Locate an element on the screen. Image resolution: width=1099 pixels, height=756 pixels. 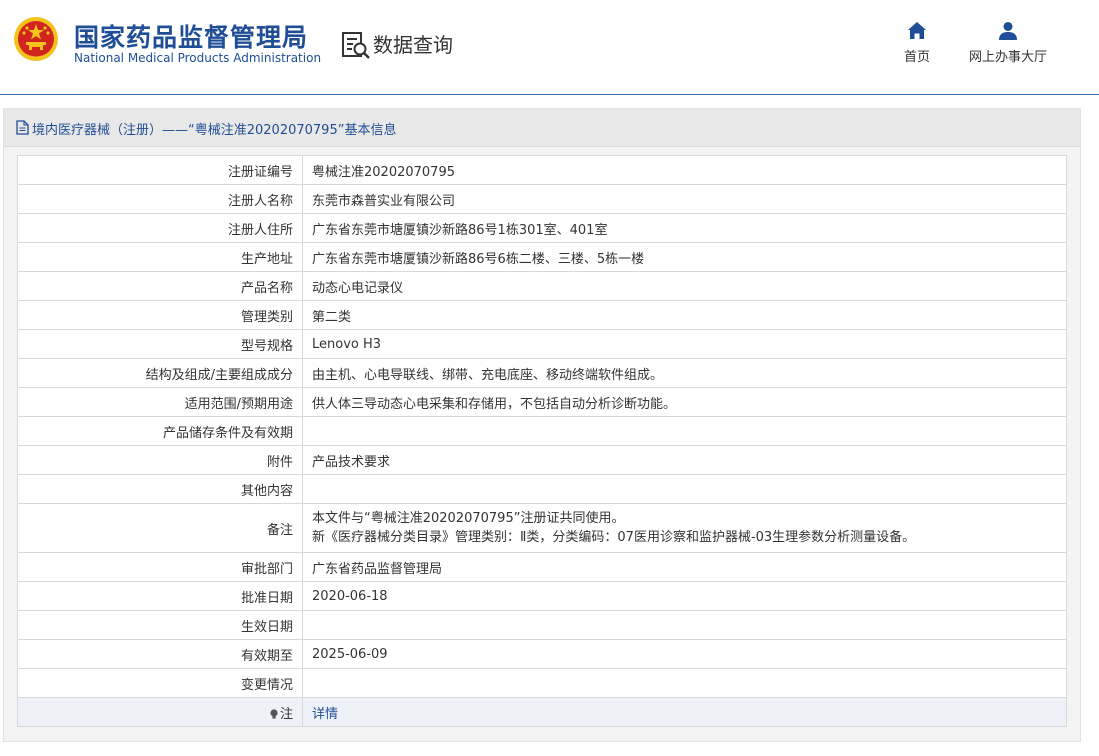
note-label-cell: 注 is located at coordinates (160, 712).